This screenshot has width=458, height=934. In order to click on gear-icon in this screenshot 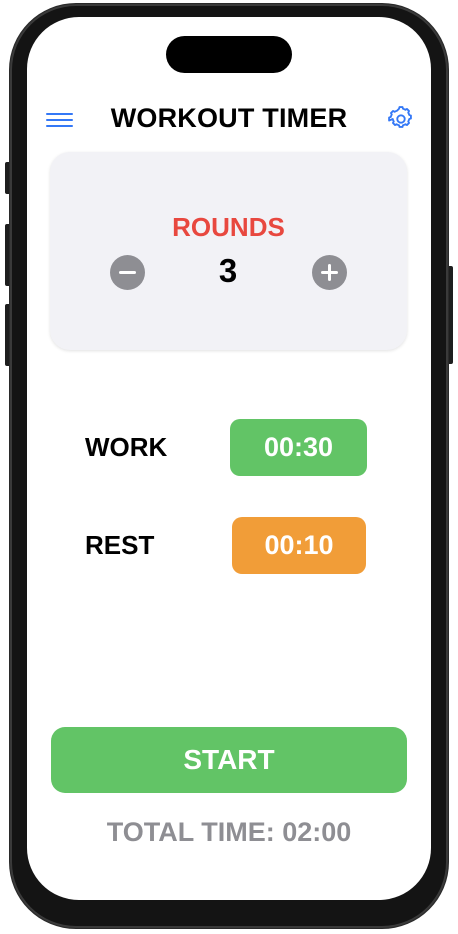, I will do `click(401, 119)`.